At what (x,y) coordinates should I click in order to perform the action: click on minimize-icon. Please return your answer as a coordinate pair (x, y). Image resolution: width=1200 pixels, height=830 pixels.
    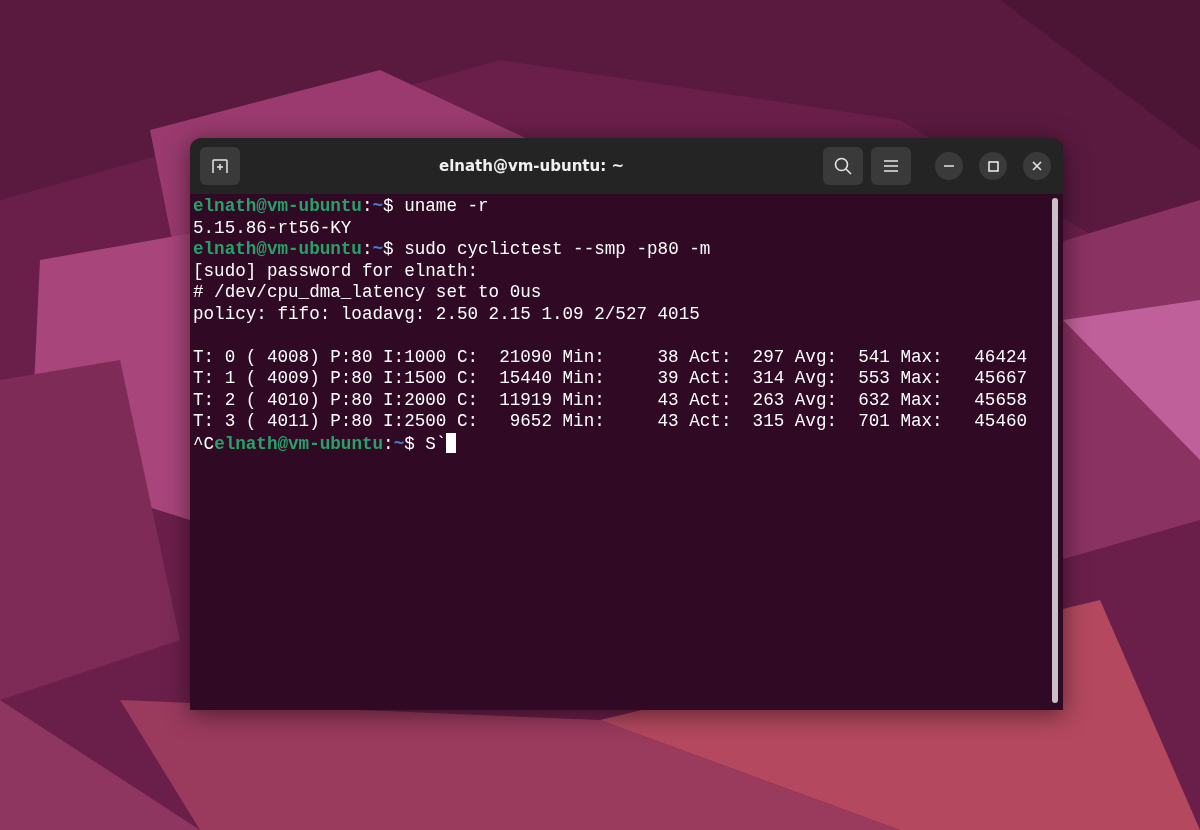
    Looking at the image, I should click on (949, 166).